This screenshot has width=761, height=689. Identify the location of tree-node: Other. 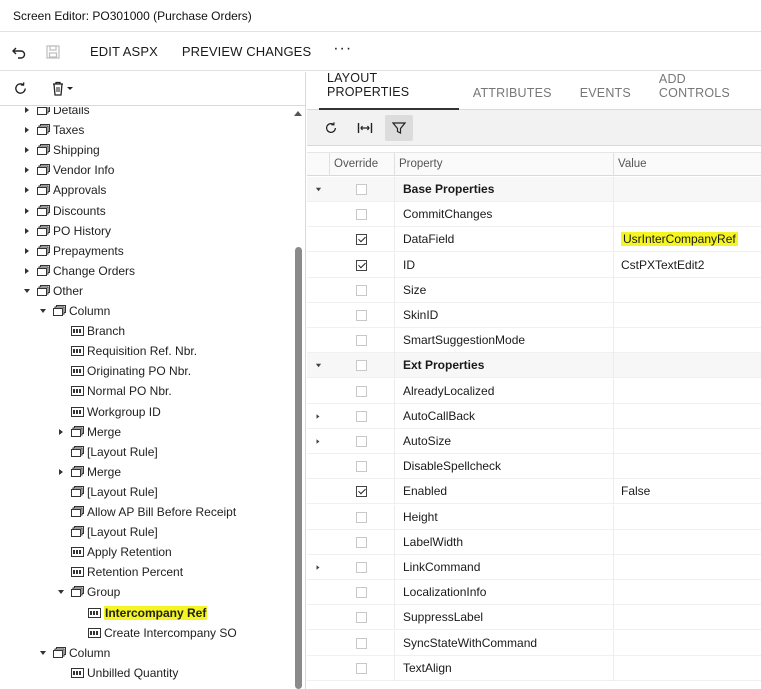
(52, 291).